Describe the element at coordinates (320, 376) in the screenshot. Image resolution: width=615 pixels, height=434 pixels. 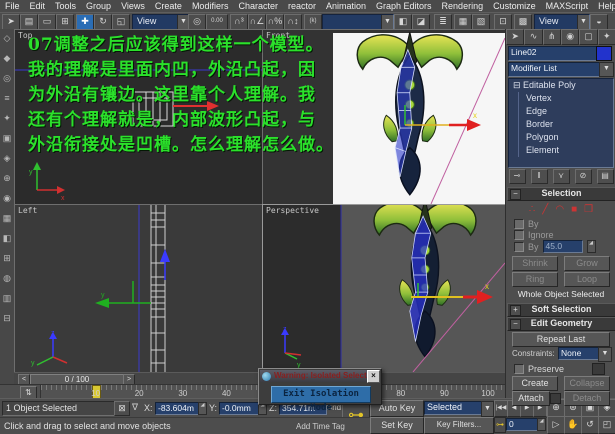
I see `dialog-title-bar: Warning: Isolated Selection` at that location.